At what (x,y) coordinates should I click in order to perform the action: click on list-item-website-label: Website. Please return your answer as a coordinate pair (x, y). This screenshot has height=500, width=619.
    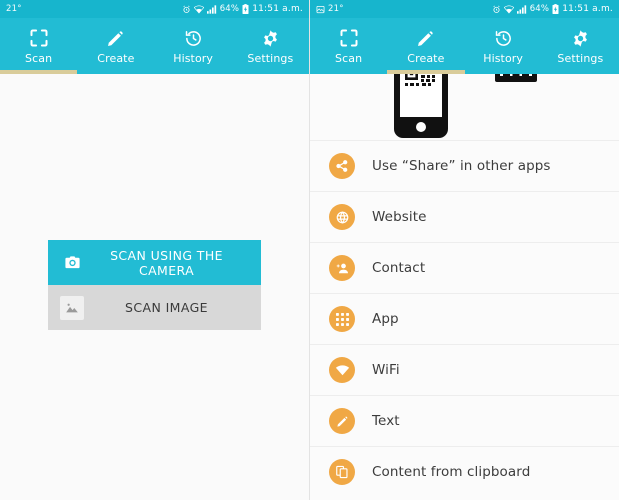
    Looking at the image, I should click on (399, 217).